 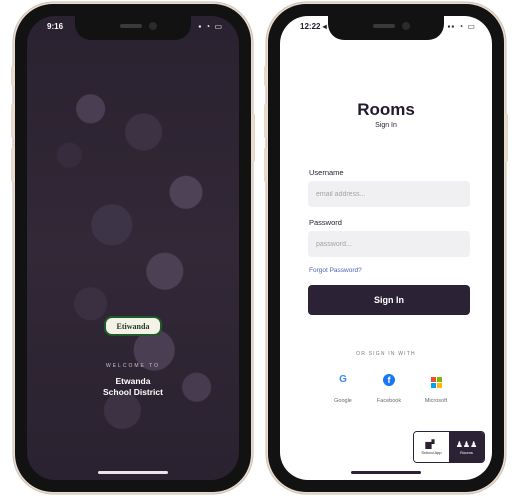 I want to click on app-switcher: ▆▘ School App ♟♟♟ Rooms, so click(x=449, y=447).